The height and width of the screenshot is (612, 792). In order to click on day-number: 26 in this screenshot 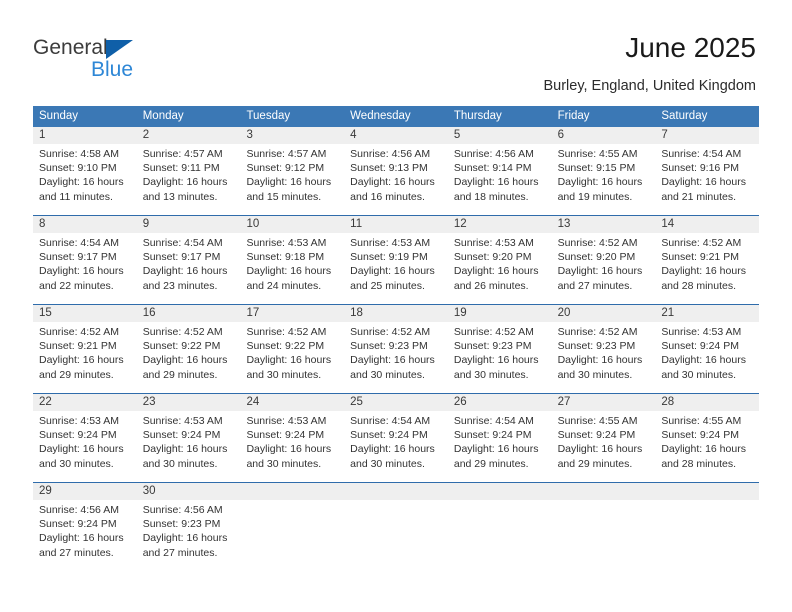, I will do `click(500, 402)`.